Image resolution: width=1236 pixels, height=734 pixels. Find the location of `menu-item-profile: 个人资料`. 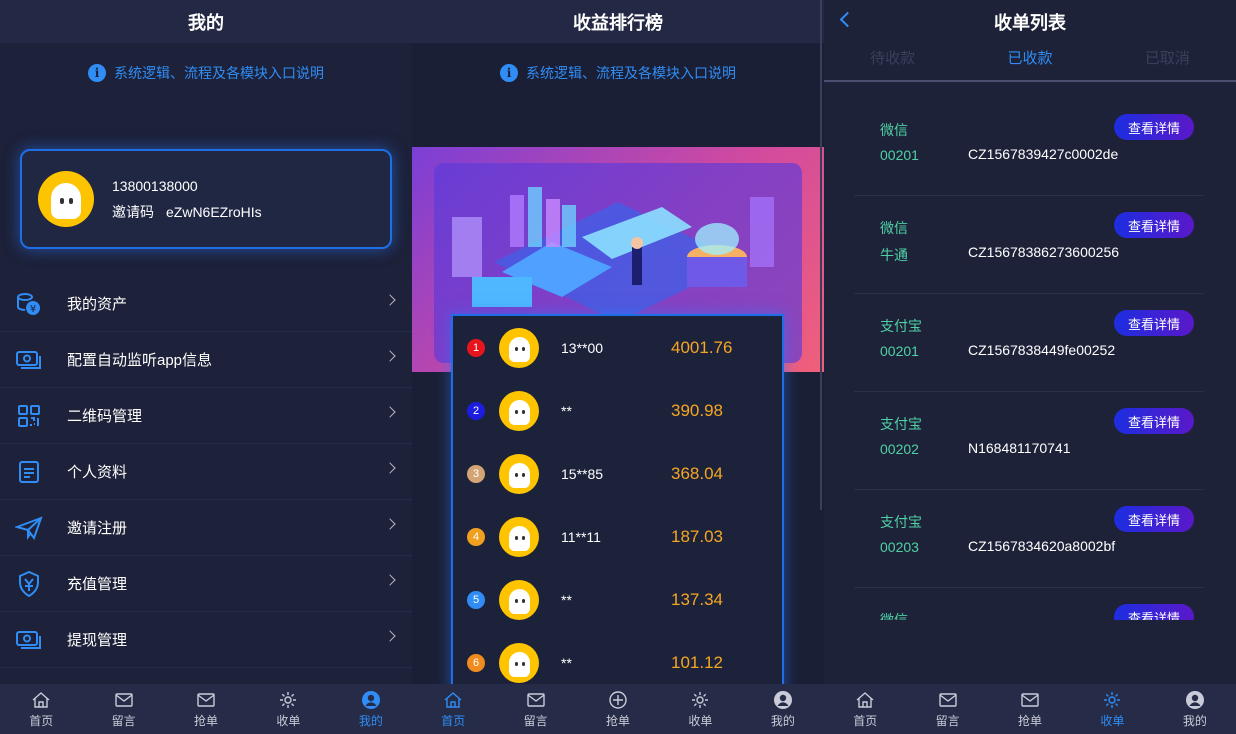

menu-item-profile: 个人资料 is located at coordinates (206, 472).